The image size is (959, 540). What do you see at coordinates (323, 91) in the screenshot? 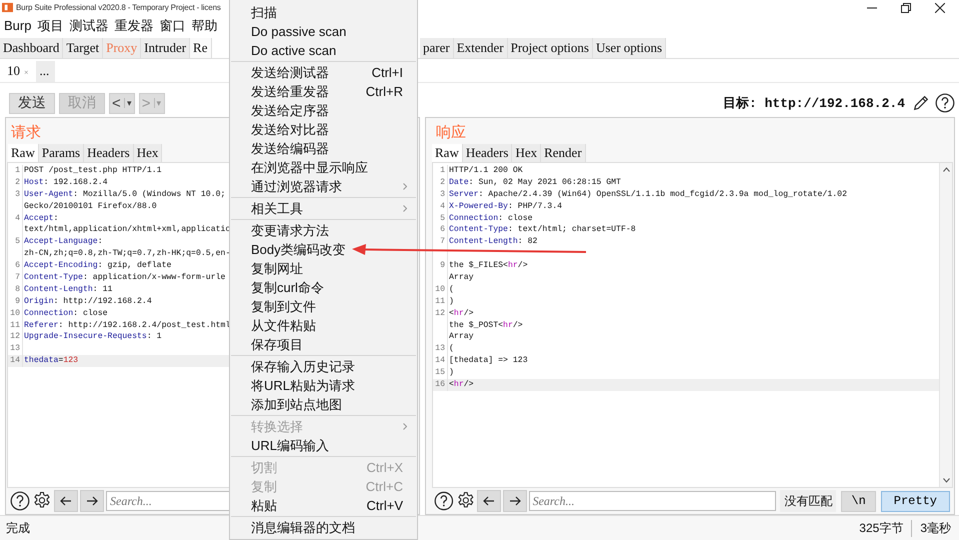
I see `menu-item: 发送给重发器 Ctrl+R` at bounding box center [323, 91].